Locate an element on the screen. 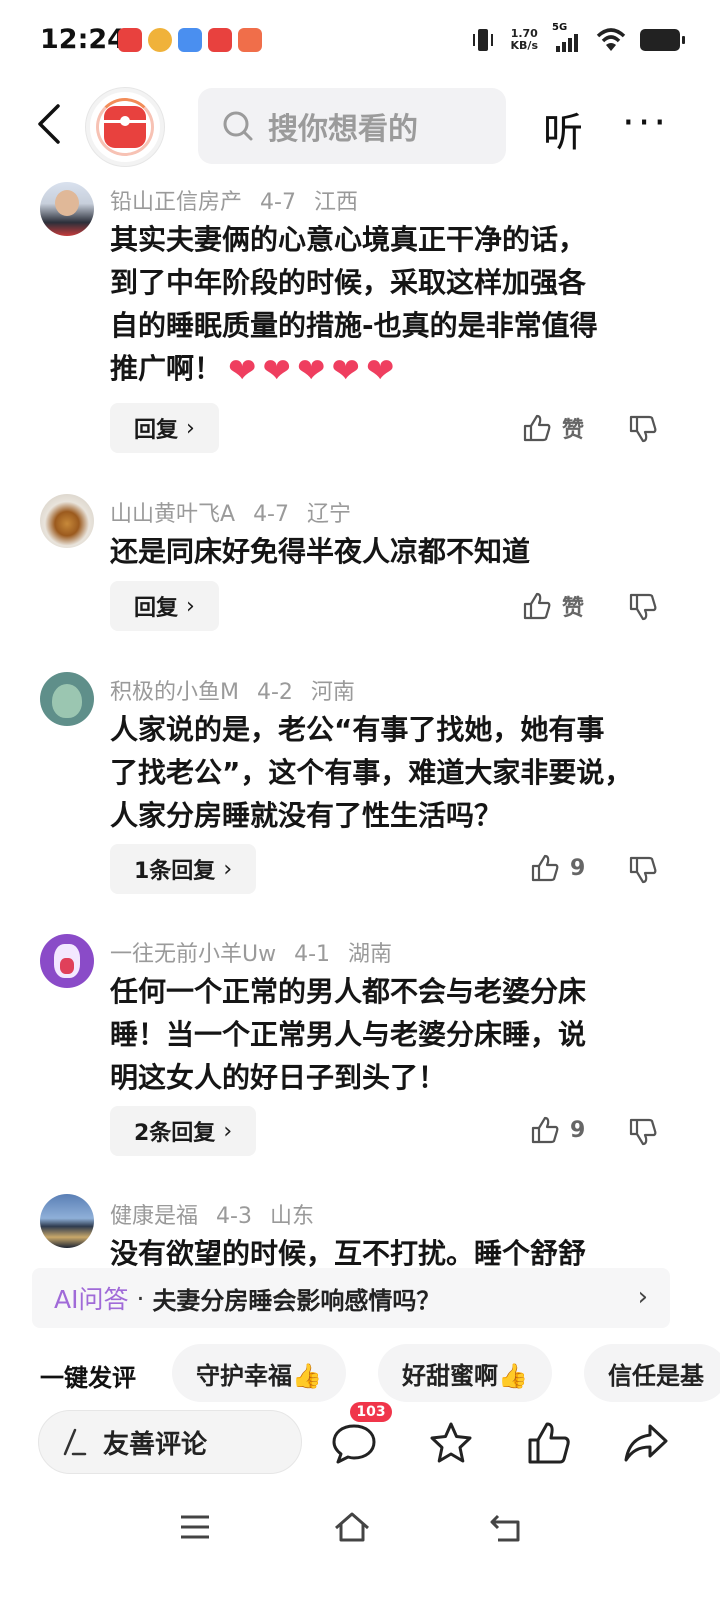 The image size is (720, 1608). comment-text: 还是同床好免得半夜人凉都不知道 is located at coordinates (395, 551).